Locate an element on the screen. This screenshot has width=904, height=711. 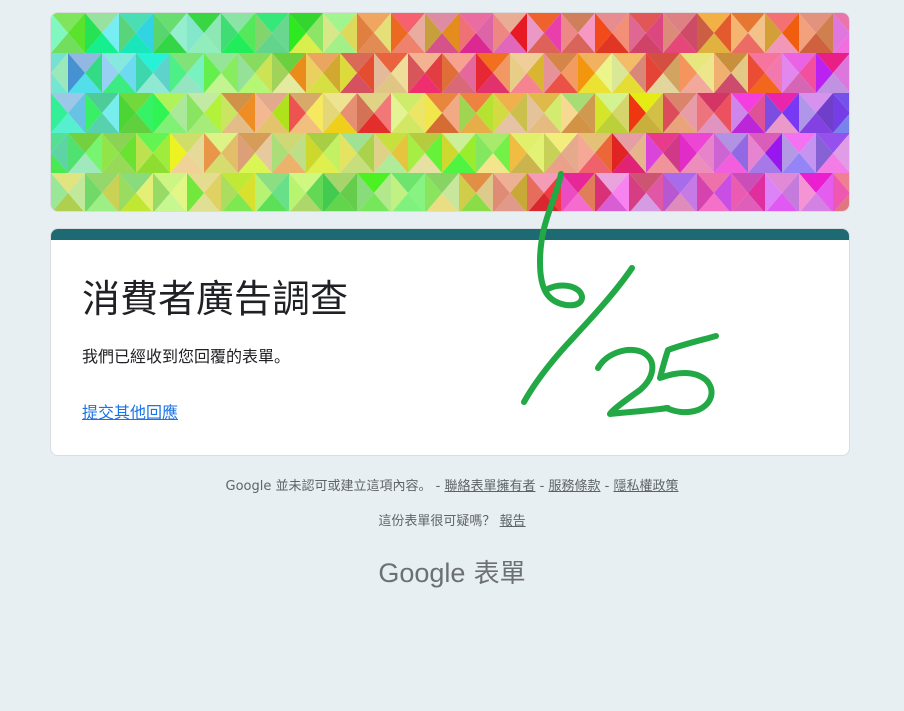
terms-of-service-link: 服務條款 is located at coordinates (574, 486).